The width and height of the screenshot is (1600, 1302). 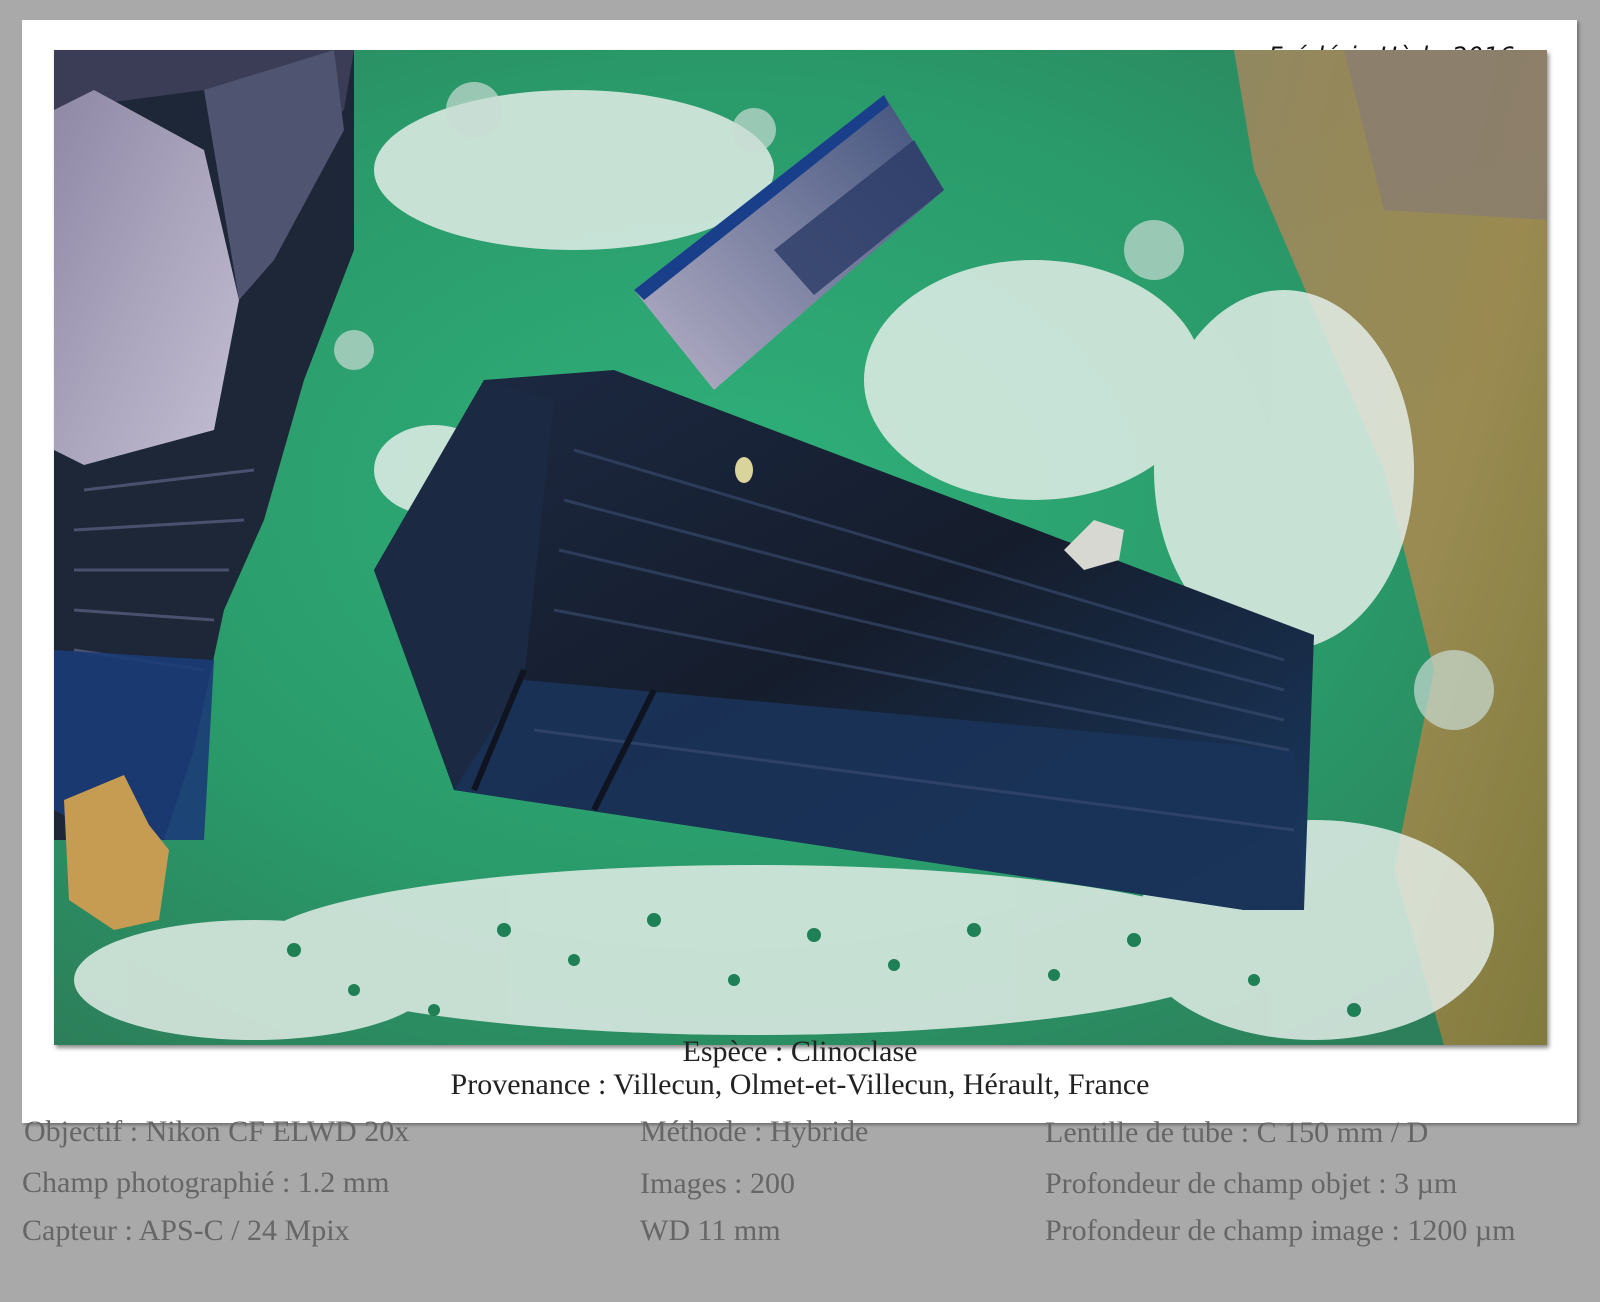 I want to click on spec-dof-image: Profondeur de champ image : 1200 µm, so click(x=1280, y=1230).